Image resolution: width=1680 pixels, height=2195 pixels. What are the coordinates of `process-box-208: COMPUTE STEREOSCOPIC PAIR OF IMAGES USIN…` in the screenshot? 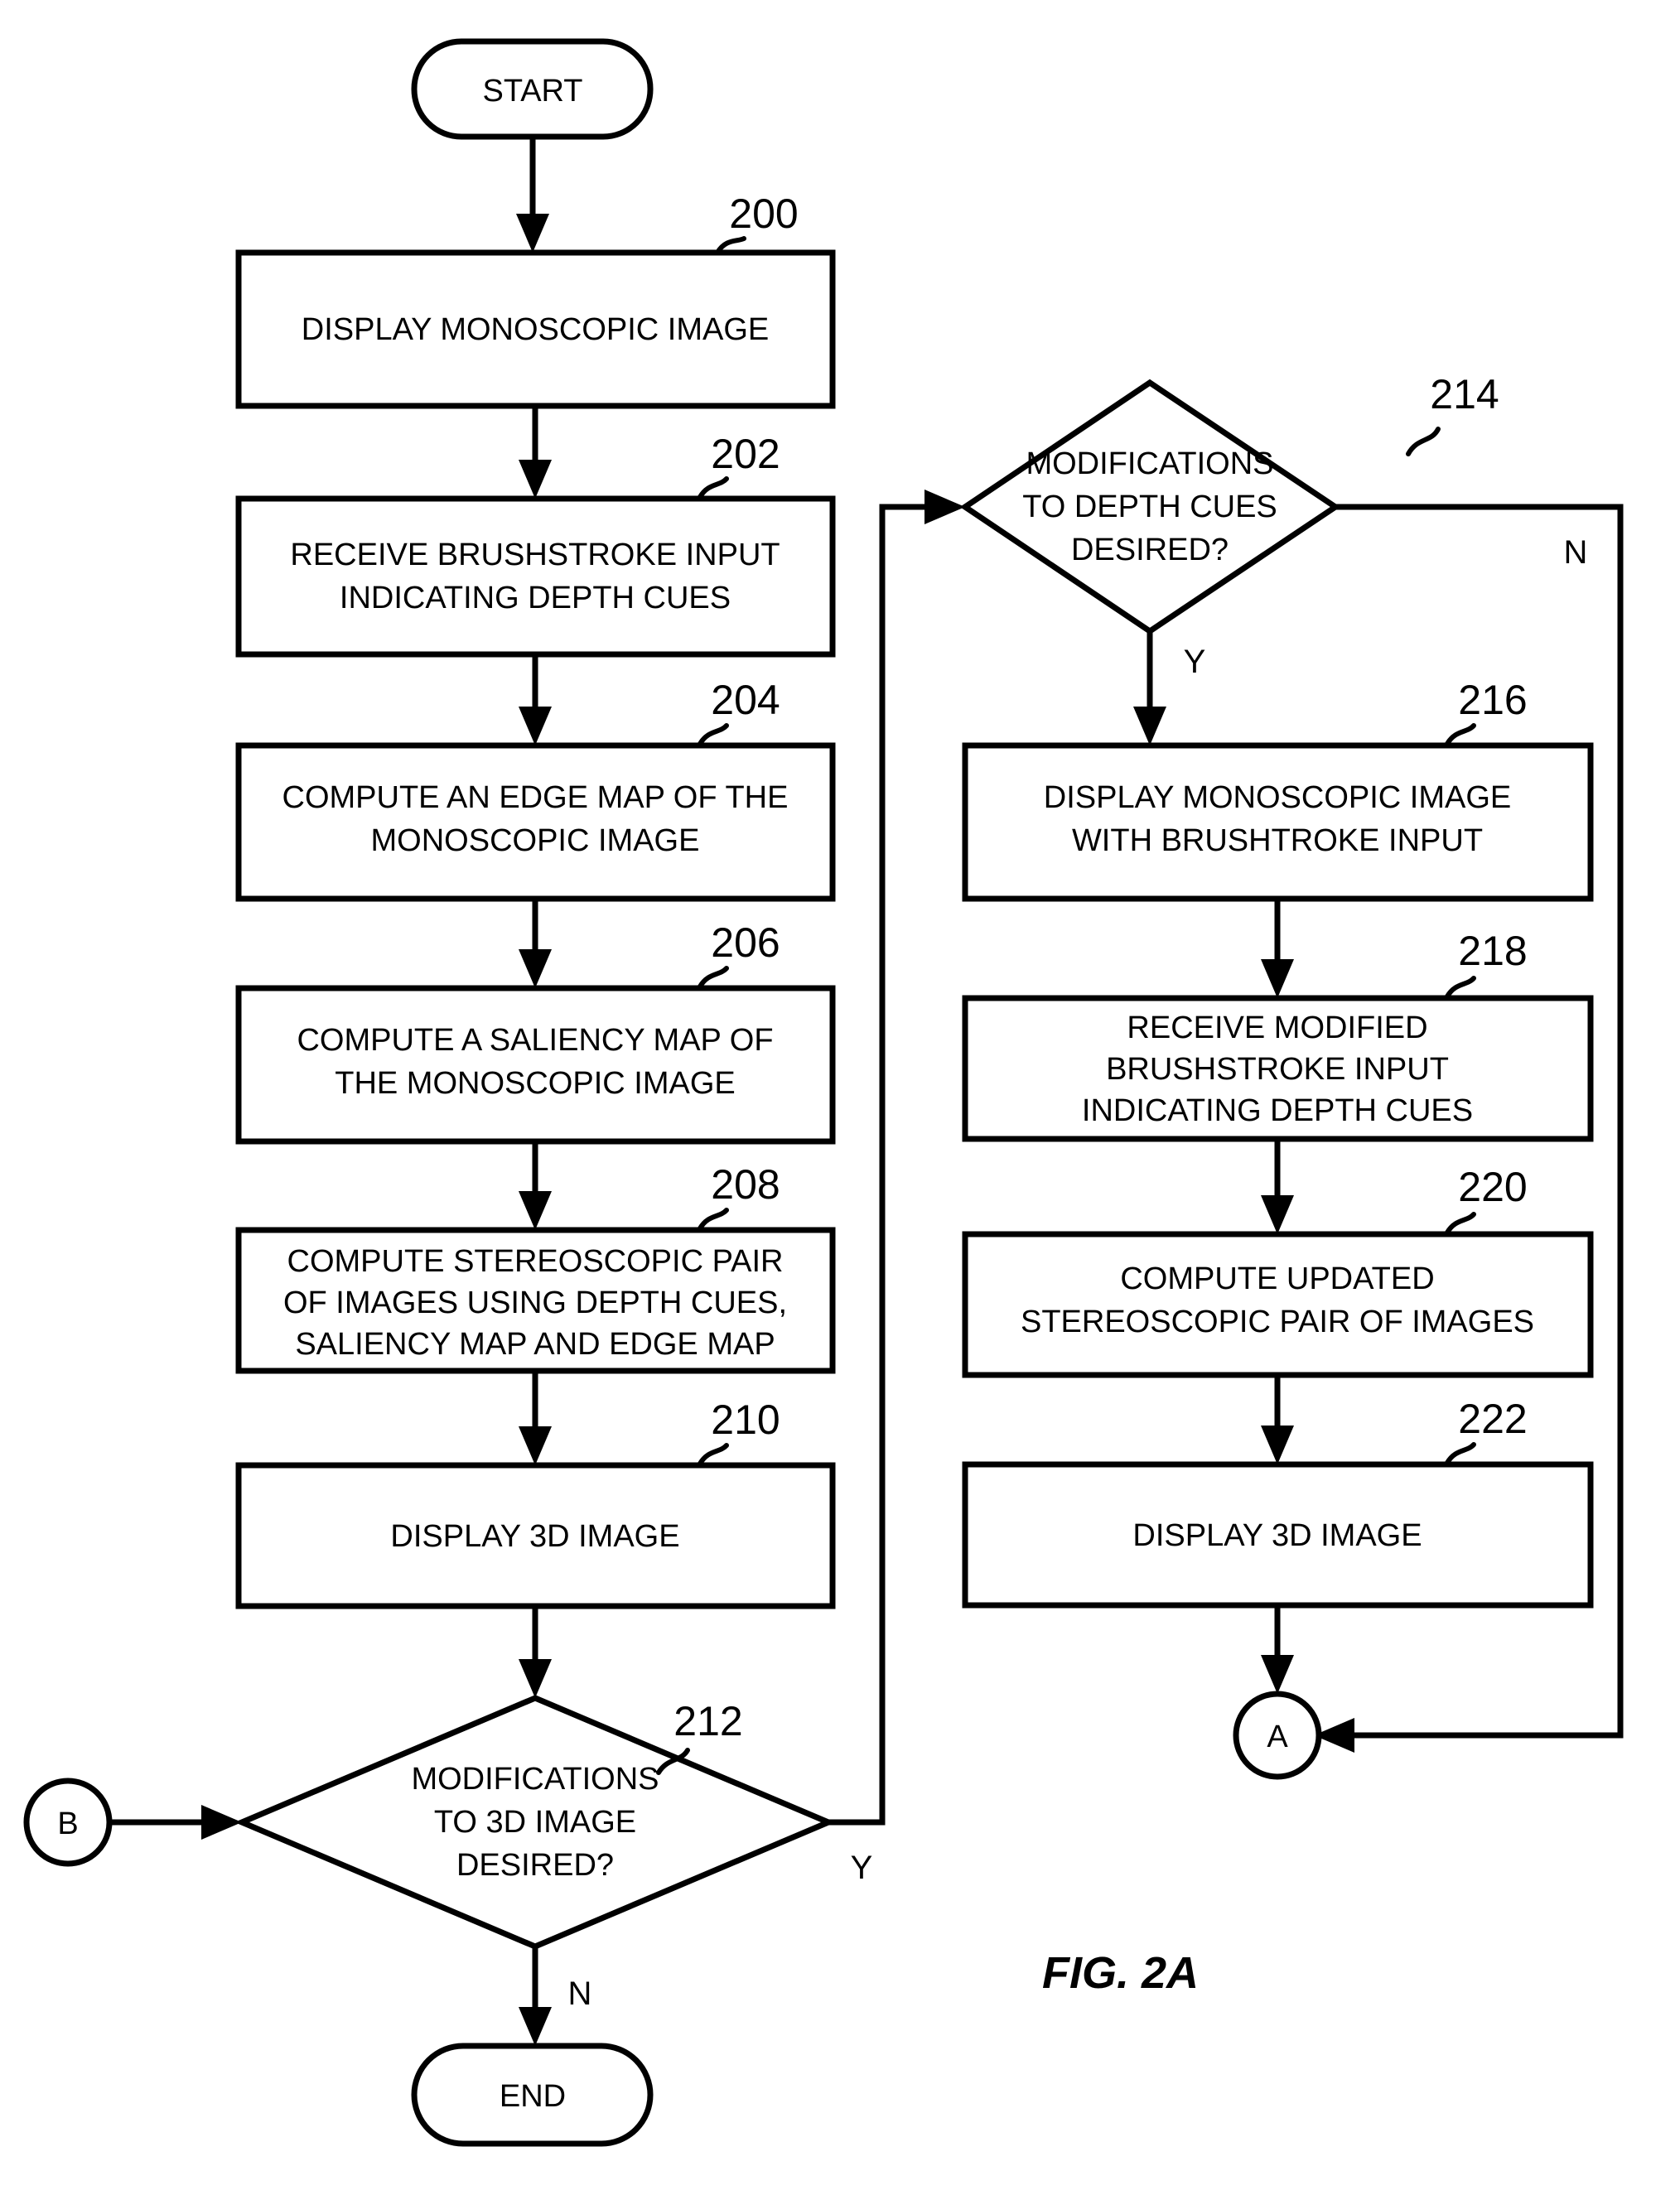 It's located at (535, 1300).